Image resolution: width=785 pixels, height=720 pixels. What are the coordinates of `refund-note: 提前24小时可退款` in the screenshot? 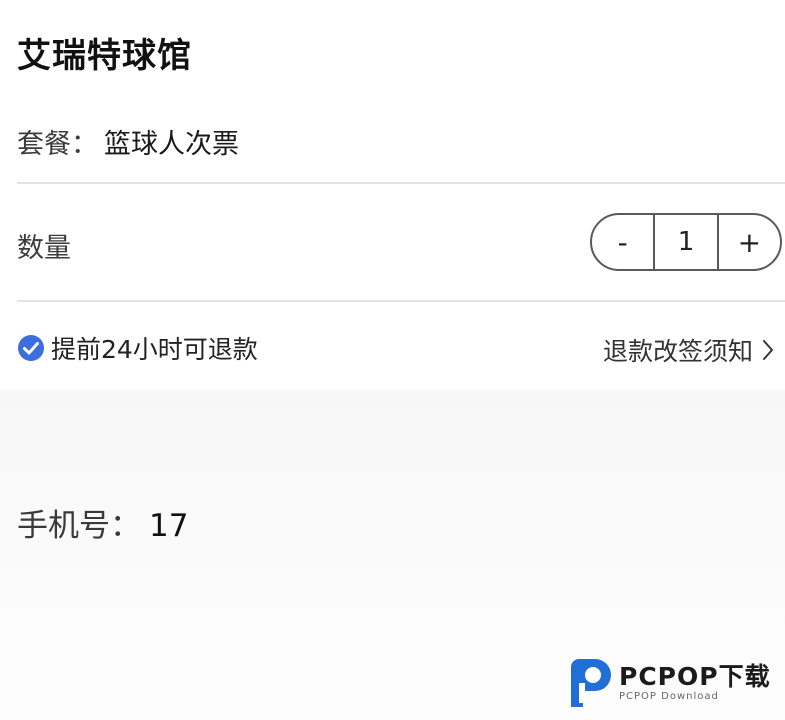 It's located at (137, 348).